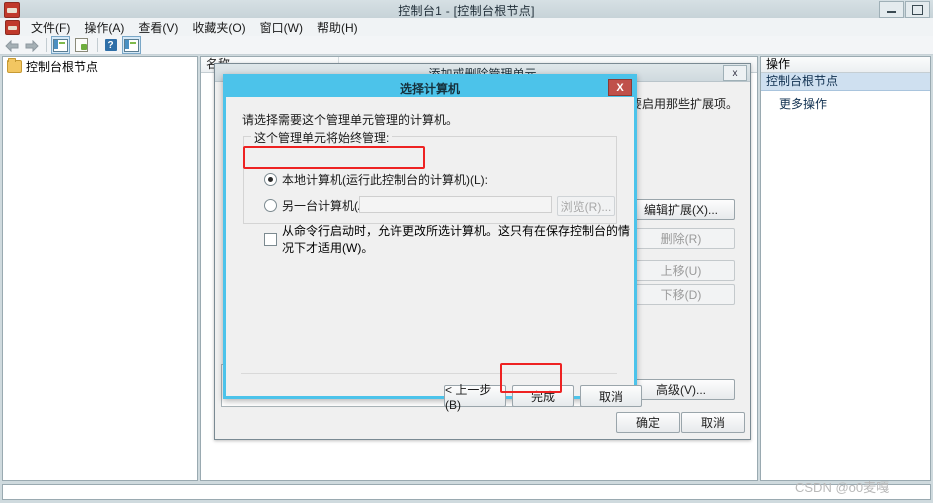  Describe the element at coordinates (14, 65) in the screenshot. I see `folder-icon` at that location.